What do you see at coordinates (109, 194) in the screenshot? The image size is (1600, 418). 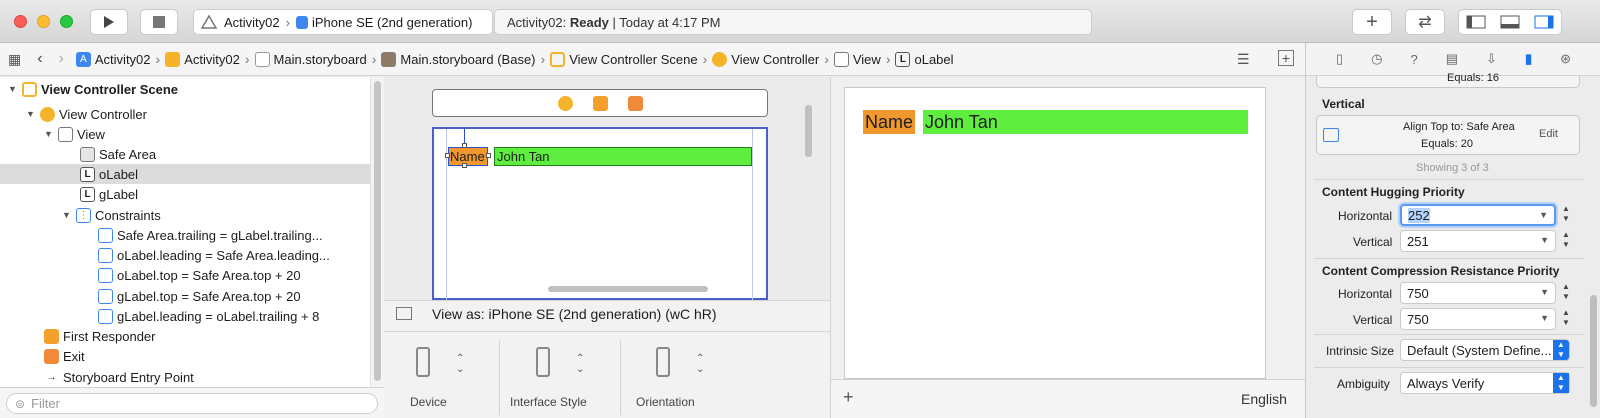 I see `outline-item-glabel: LgLabel` at bounding box center [109, 194].